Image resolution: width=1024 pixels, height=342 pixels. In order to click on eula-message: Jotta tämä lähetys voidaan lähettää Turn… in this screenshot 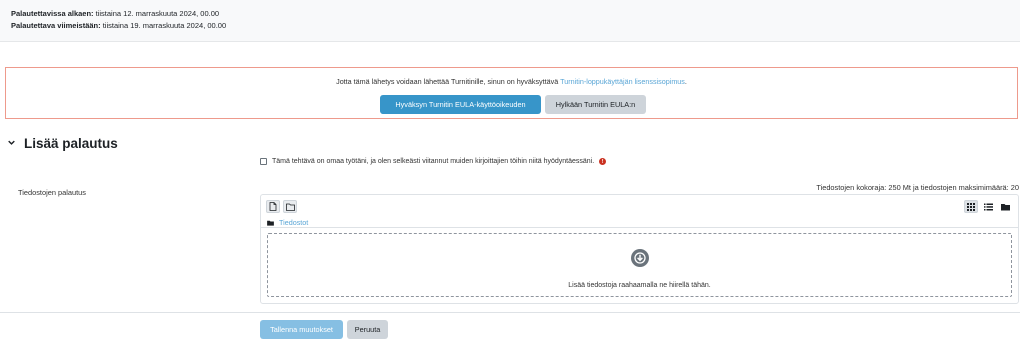, I will do `click(511, 81)`.